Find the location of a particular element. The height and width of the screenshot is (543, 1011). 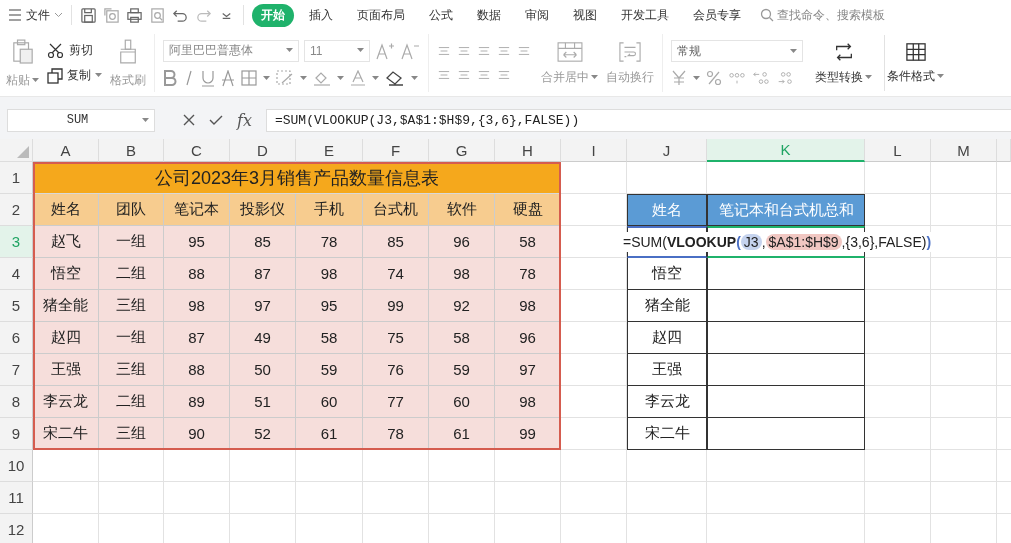

column-header: B is located at coordinates (131, 150).